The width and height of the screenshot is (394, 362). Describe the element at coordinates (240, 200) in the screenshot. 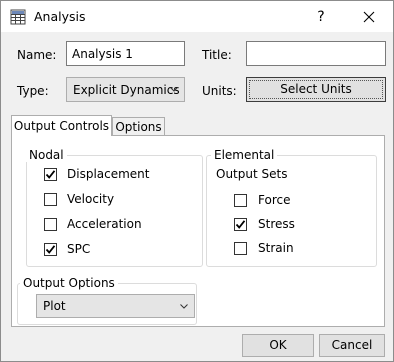

I see `force-checkbox` at that location.